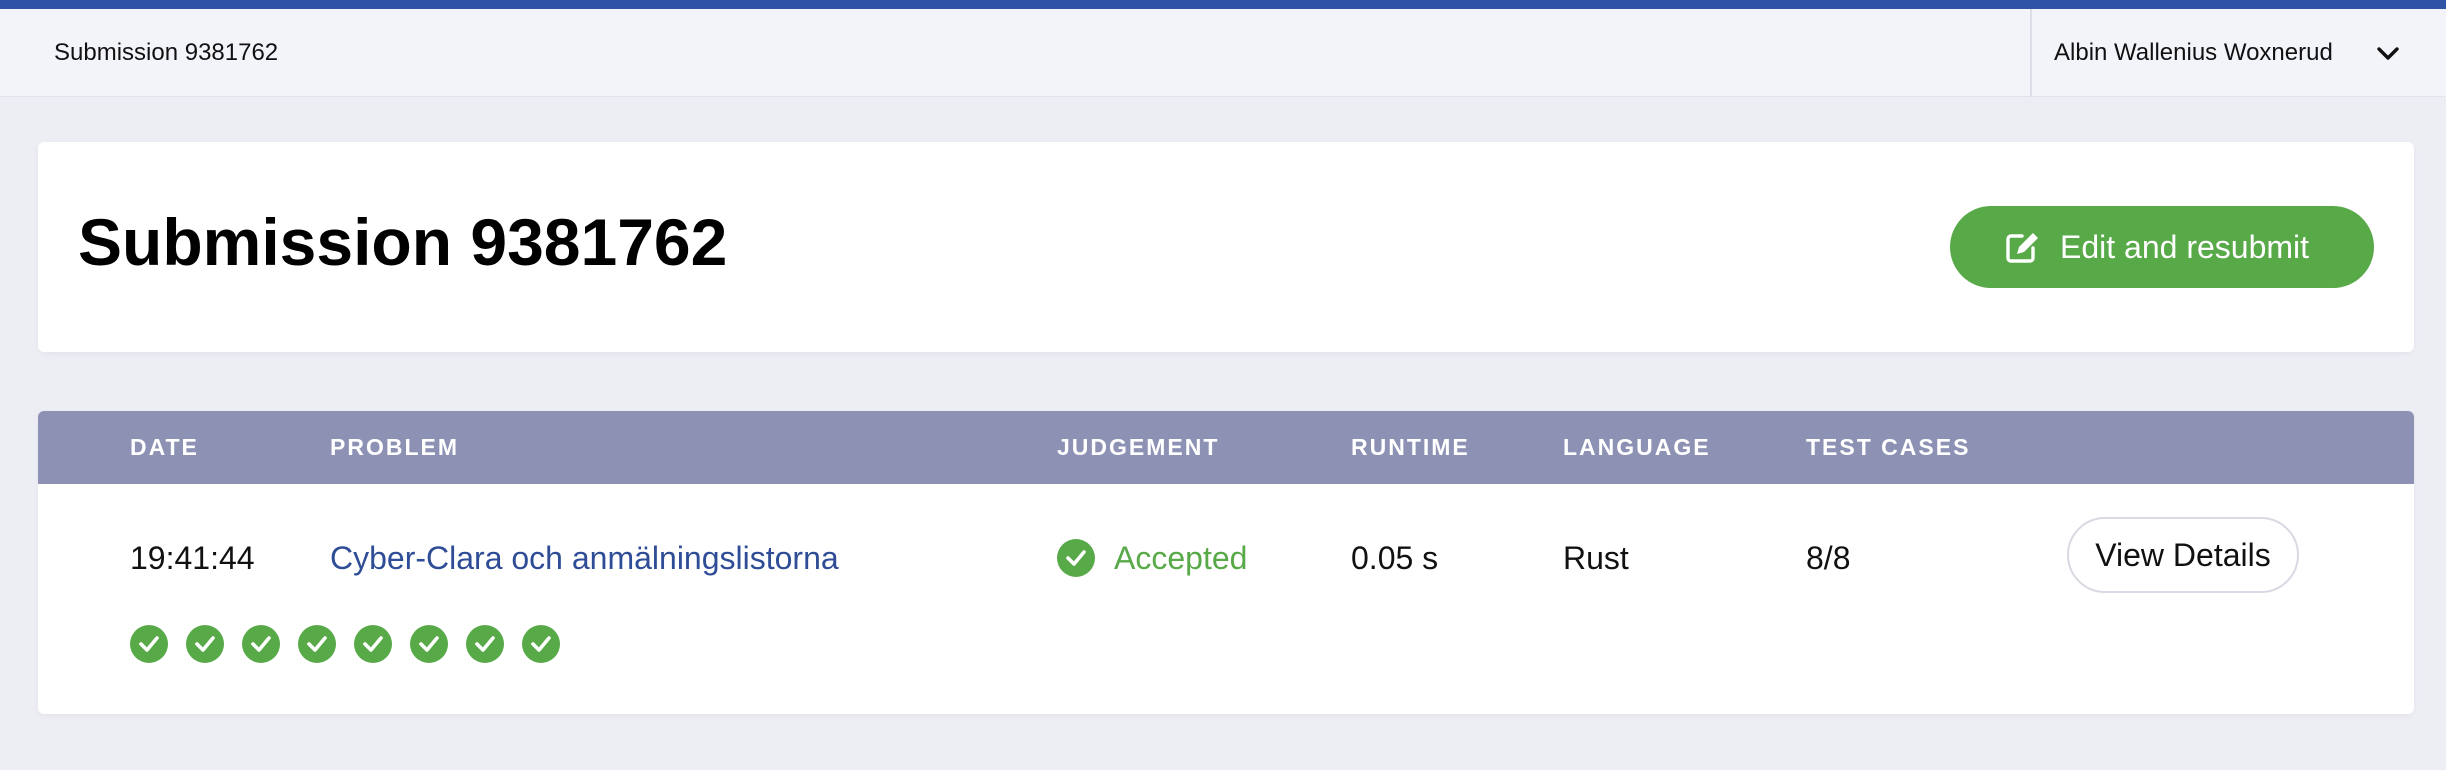 This screenshot has width=2446, height=770. What do you see at coordinates (1076, 558) in the screenshot?
I see `check-circle-icon` at bounding box center [1076, 558].